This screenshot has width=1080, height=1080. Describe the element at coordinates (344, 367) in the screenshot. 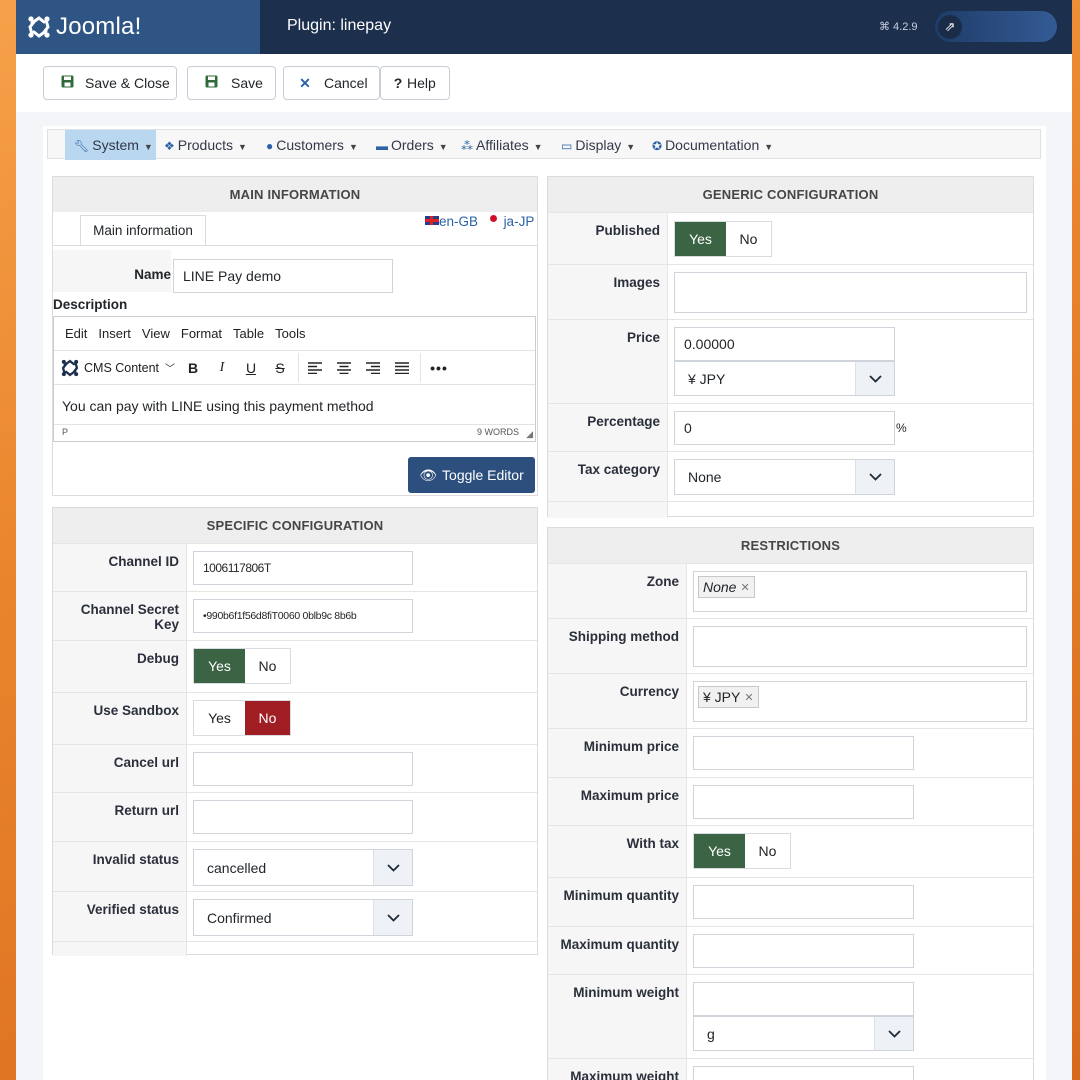

I see `align-center-button` at that location.